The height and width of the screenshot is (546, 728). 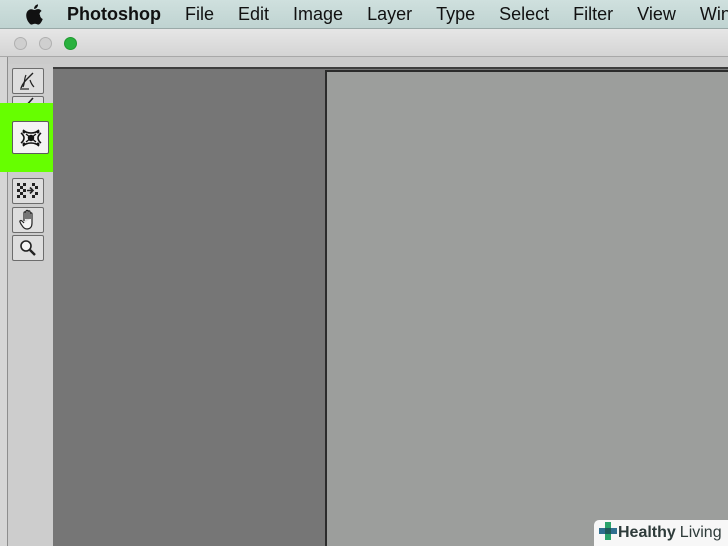 What do you see at coordinates (455, 14) in the screenshot?
I see `menu-type: Type` at bounding box center [455, 14].